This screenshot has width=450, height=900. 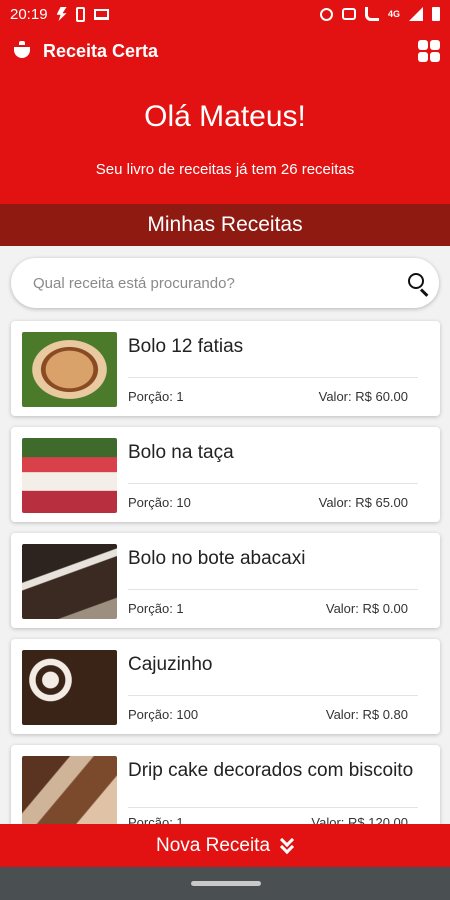 I want to click on recipe-value: Valor: R$ 60.00, so click(x=363, y=396).